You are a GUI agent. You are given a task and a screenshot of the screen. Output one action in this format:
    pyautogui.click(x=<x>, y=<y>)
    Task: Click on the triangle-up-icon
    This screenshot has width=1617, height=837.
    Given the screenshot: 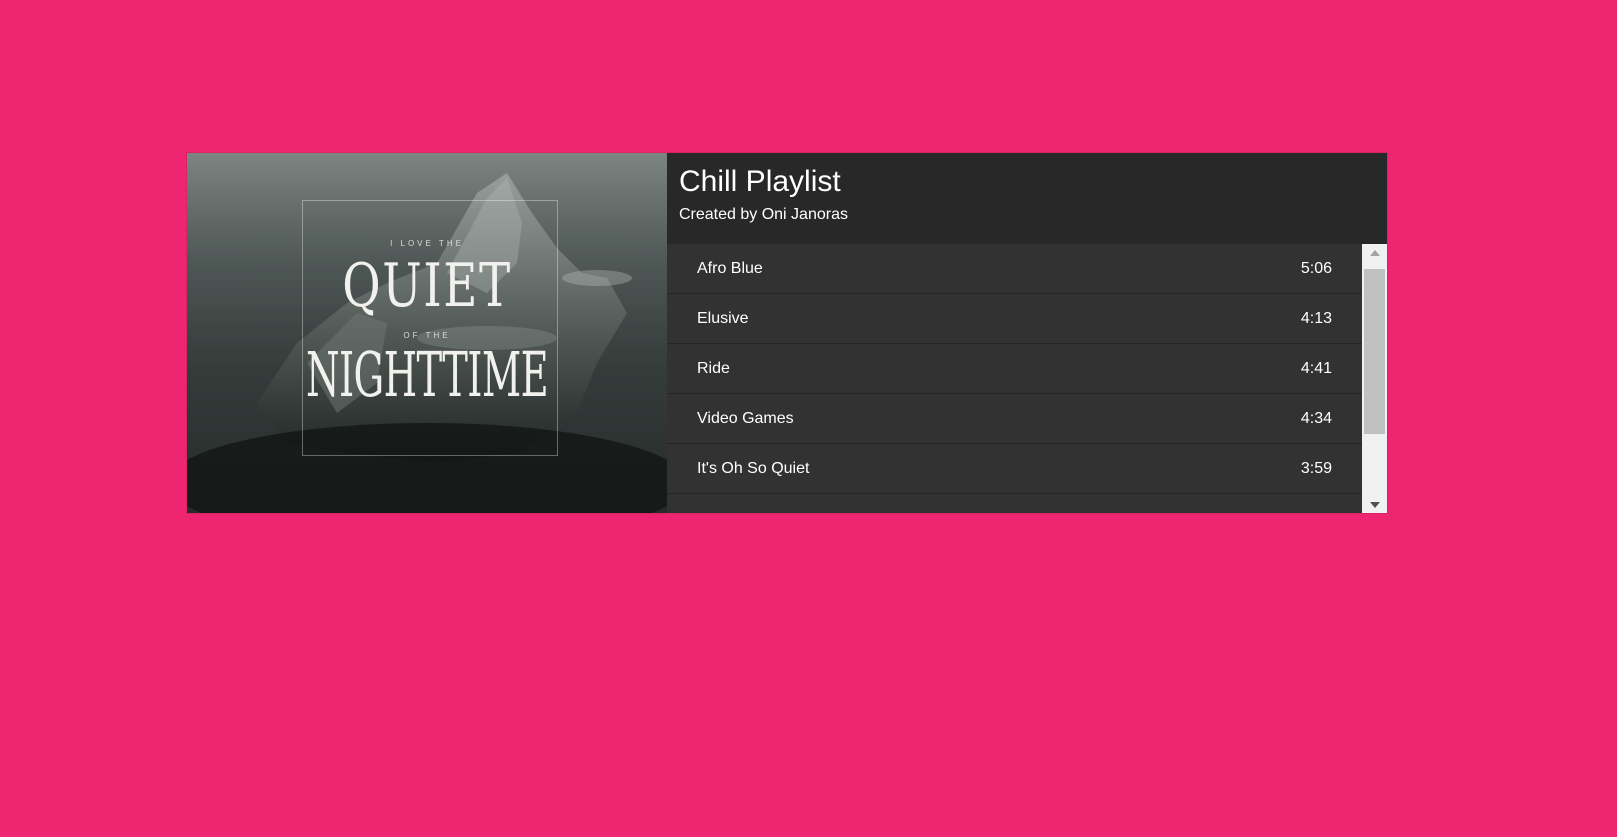 What is the action you would take?
    pyautogui.click(x=1374, y=252)
    